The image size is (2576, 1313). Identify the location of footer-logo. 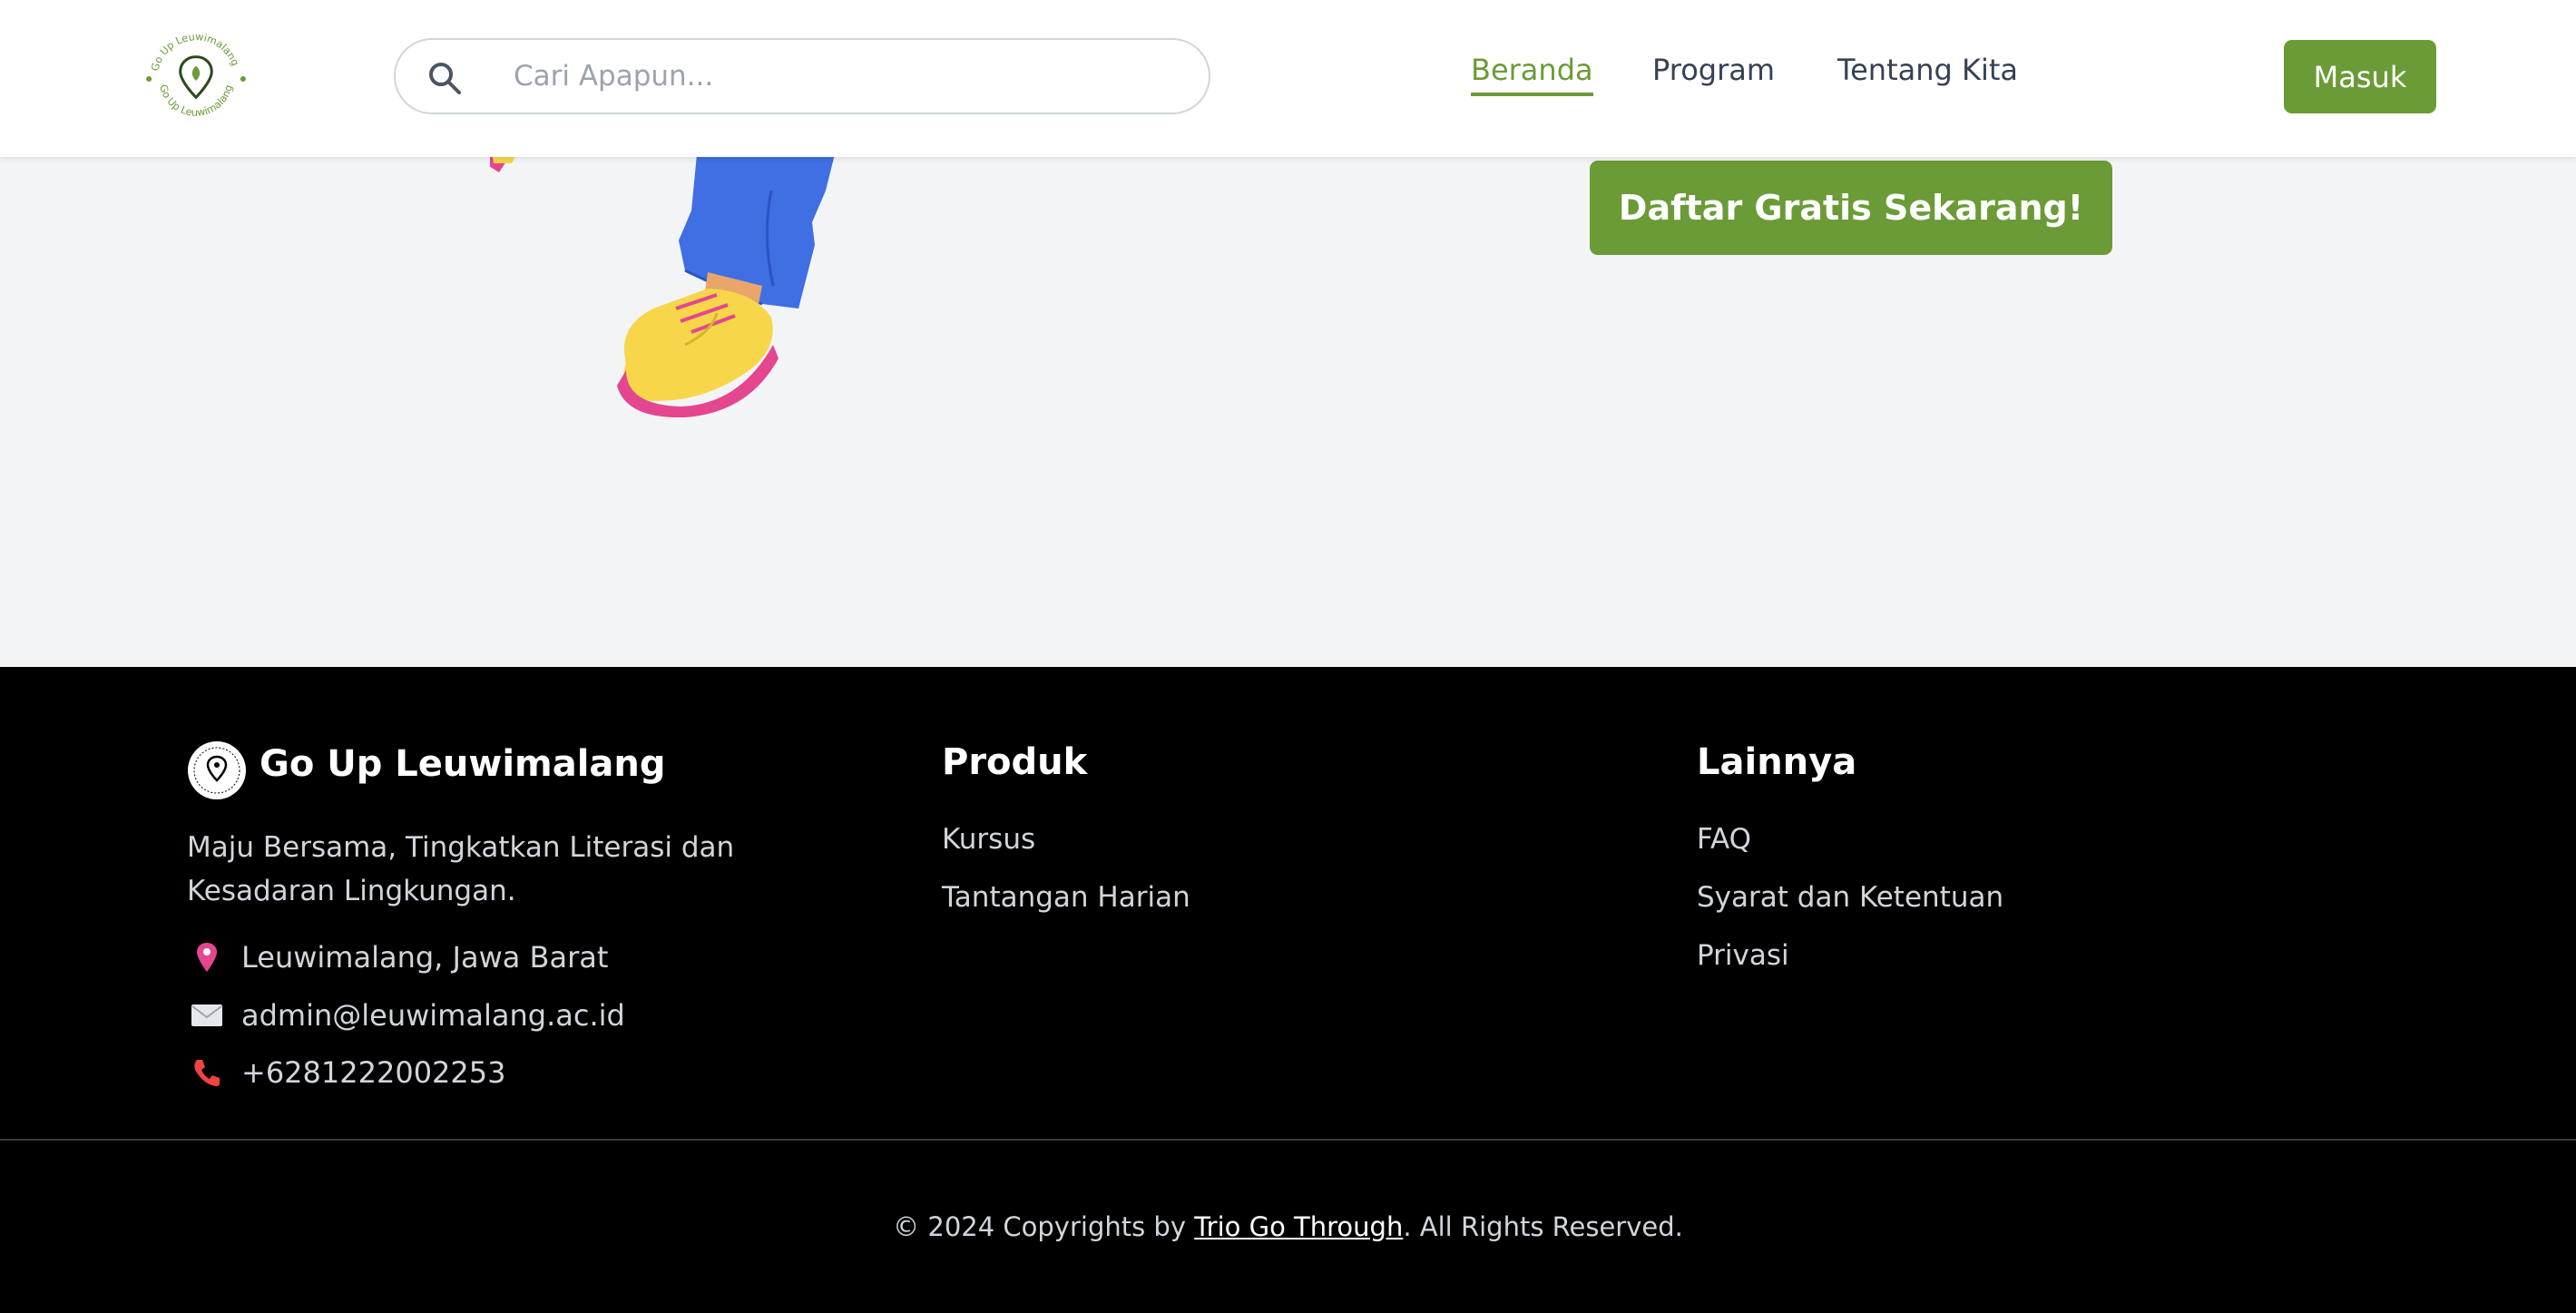
(217, 770).